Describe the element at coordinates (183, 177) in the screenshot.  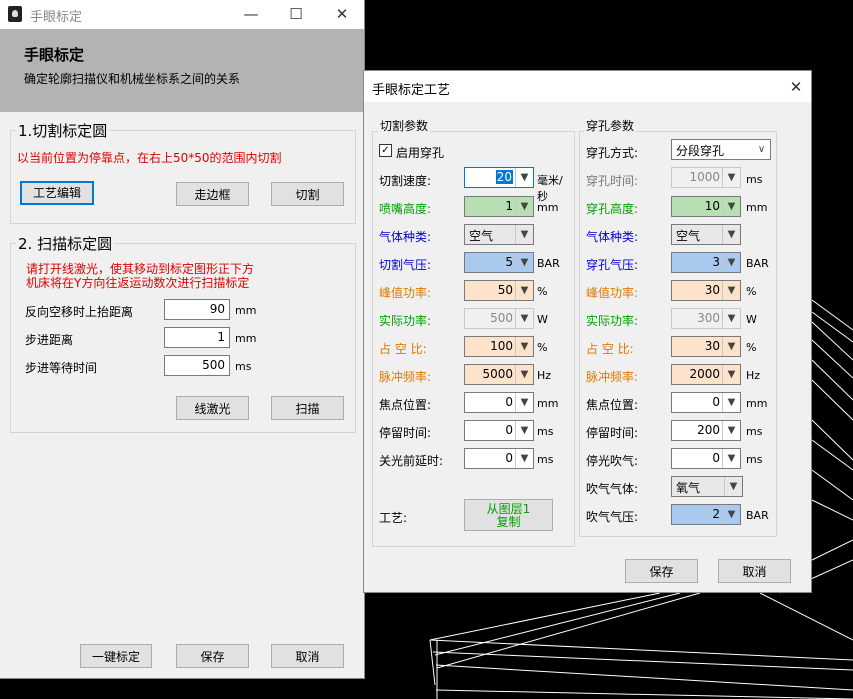
I see `cut-calibration-group` at that location.